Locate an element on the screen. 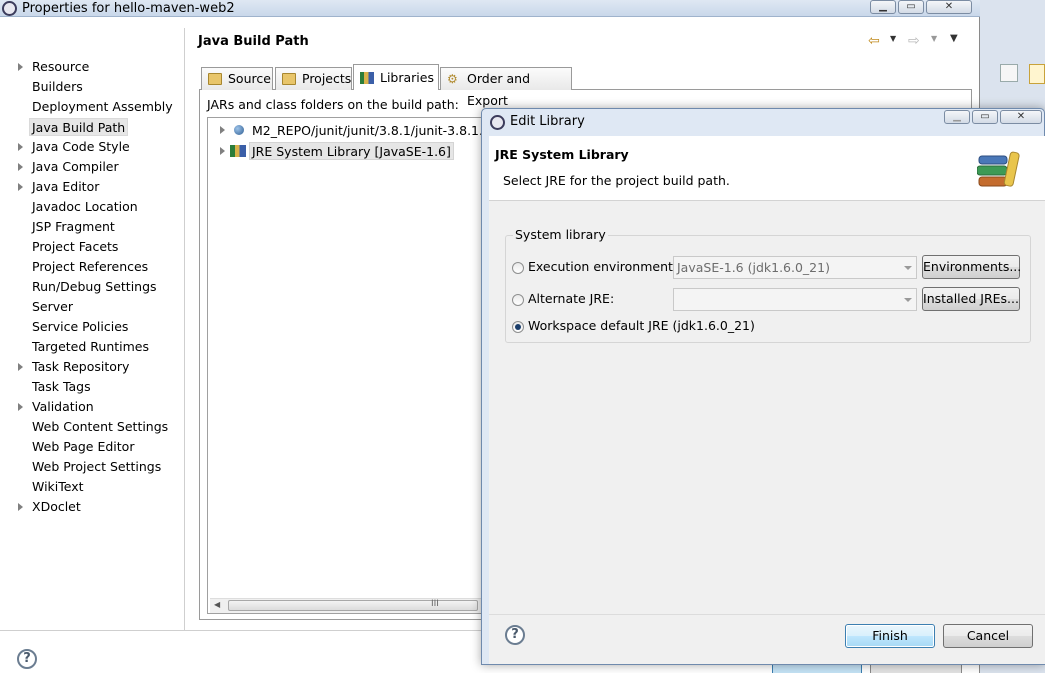 The width and height of the screenshot is (1045, 673). tab-label: Libraries is located at coordinates (407, 77).